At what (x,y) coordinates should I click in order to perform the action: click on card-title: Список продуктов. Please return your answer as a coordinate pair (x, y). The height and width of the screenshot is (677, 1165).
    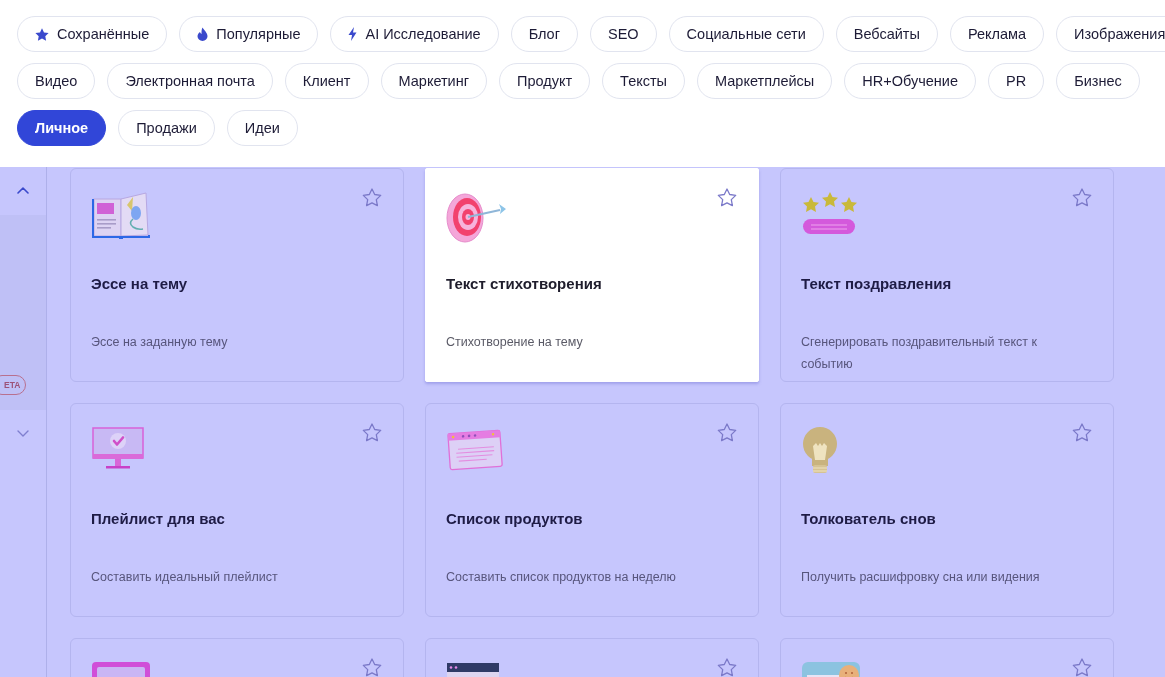
    Looking at the image, I should click on (515, 519).